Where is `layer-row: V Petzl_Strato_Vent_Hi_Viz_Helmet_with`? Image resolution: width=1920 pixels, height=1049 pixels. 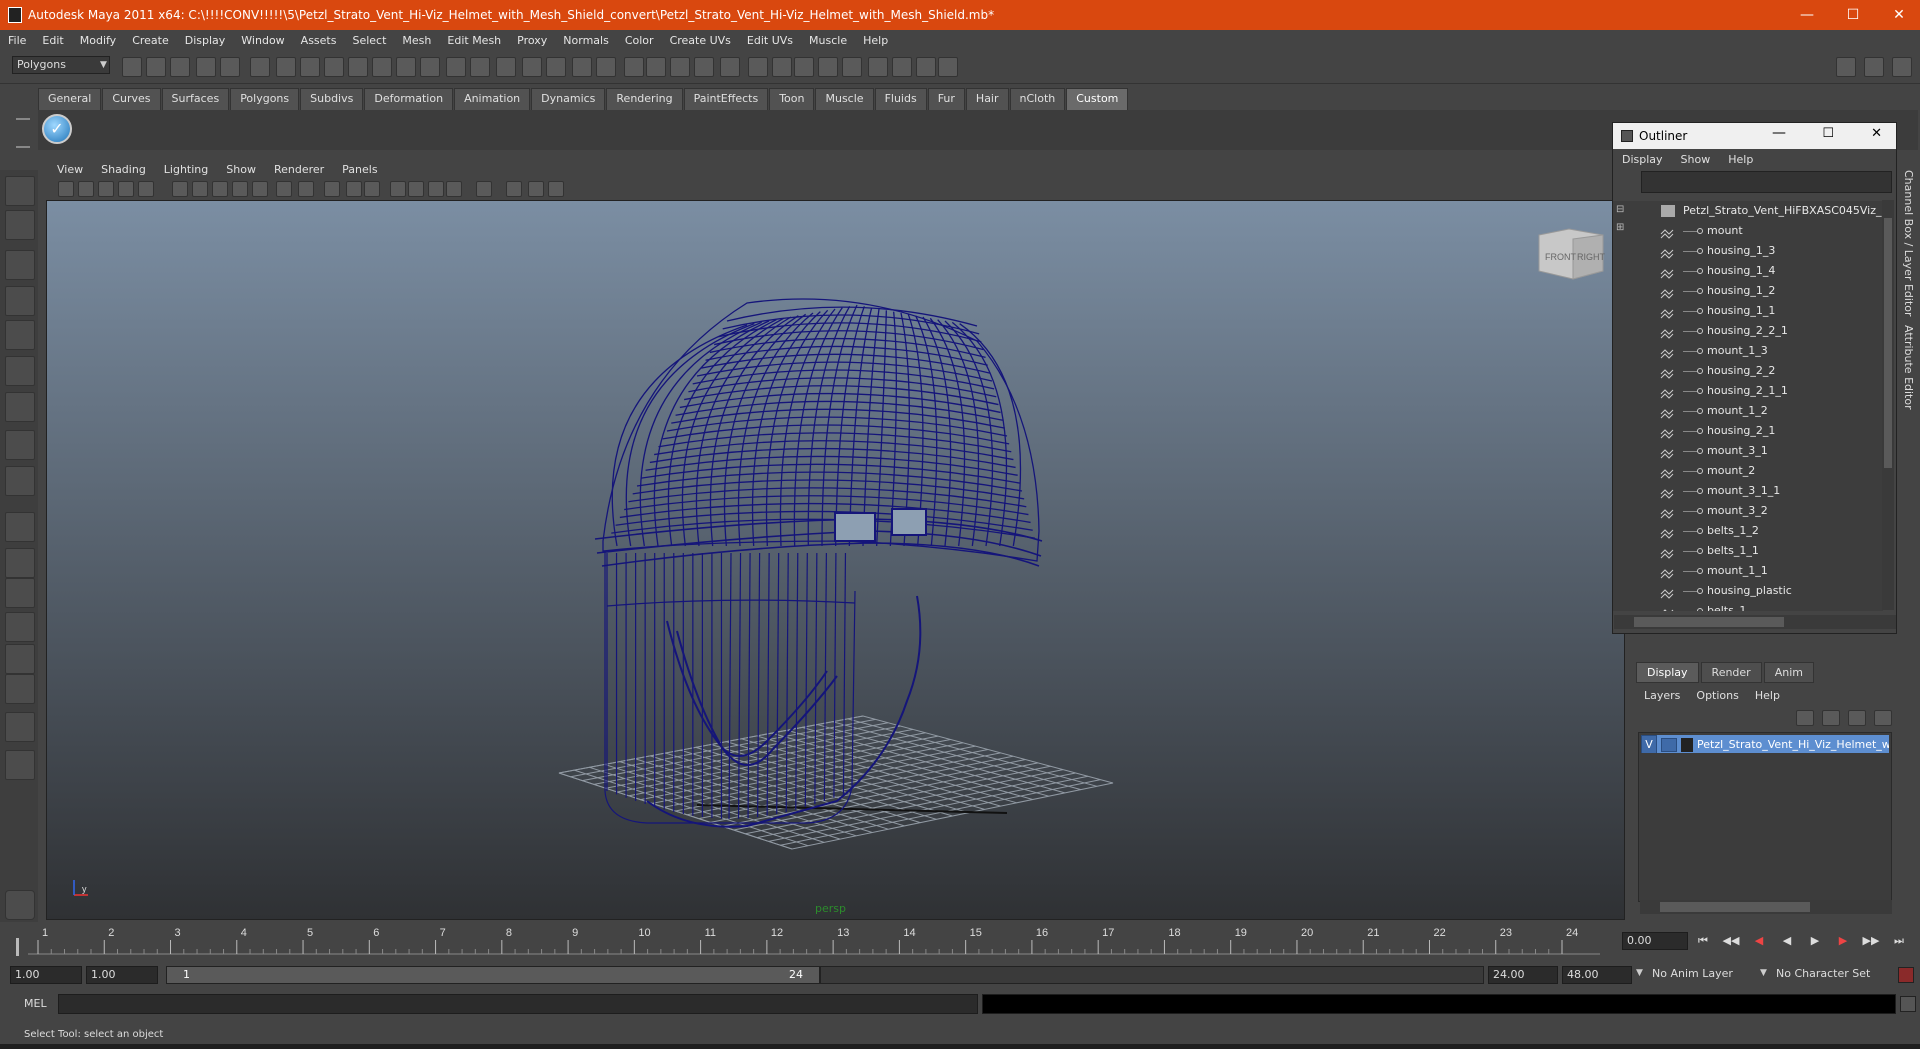
layer-row: V Petzl_Strato_Vent_Hi_Viz_Helmet_with is located at coordinates (1765, 744).